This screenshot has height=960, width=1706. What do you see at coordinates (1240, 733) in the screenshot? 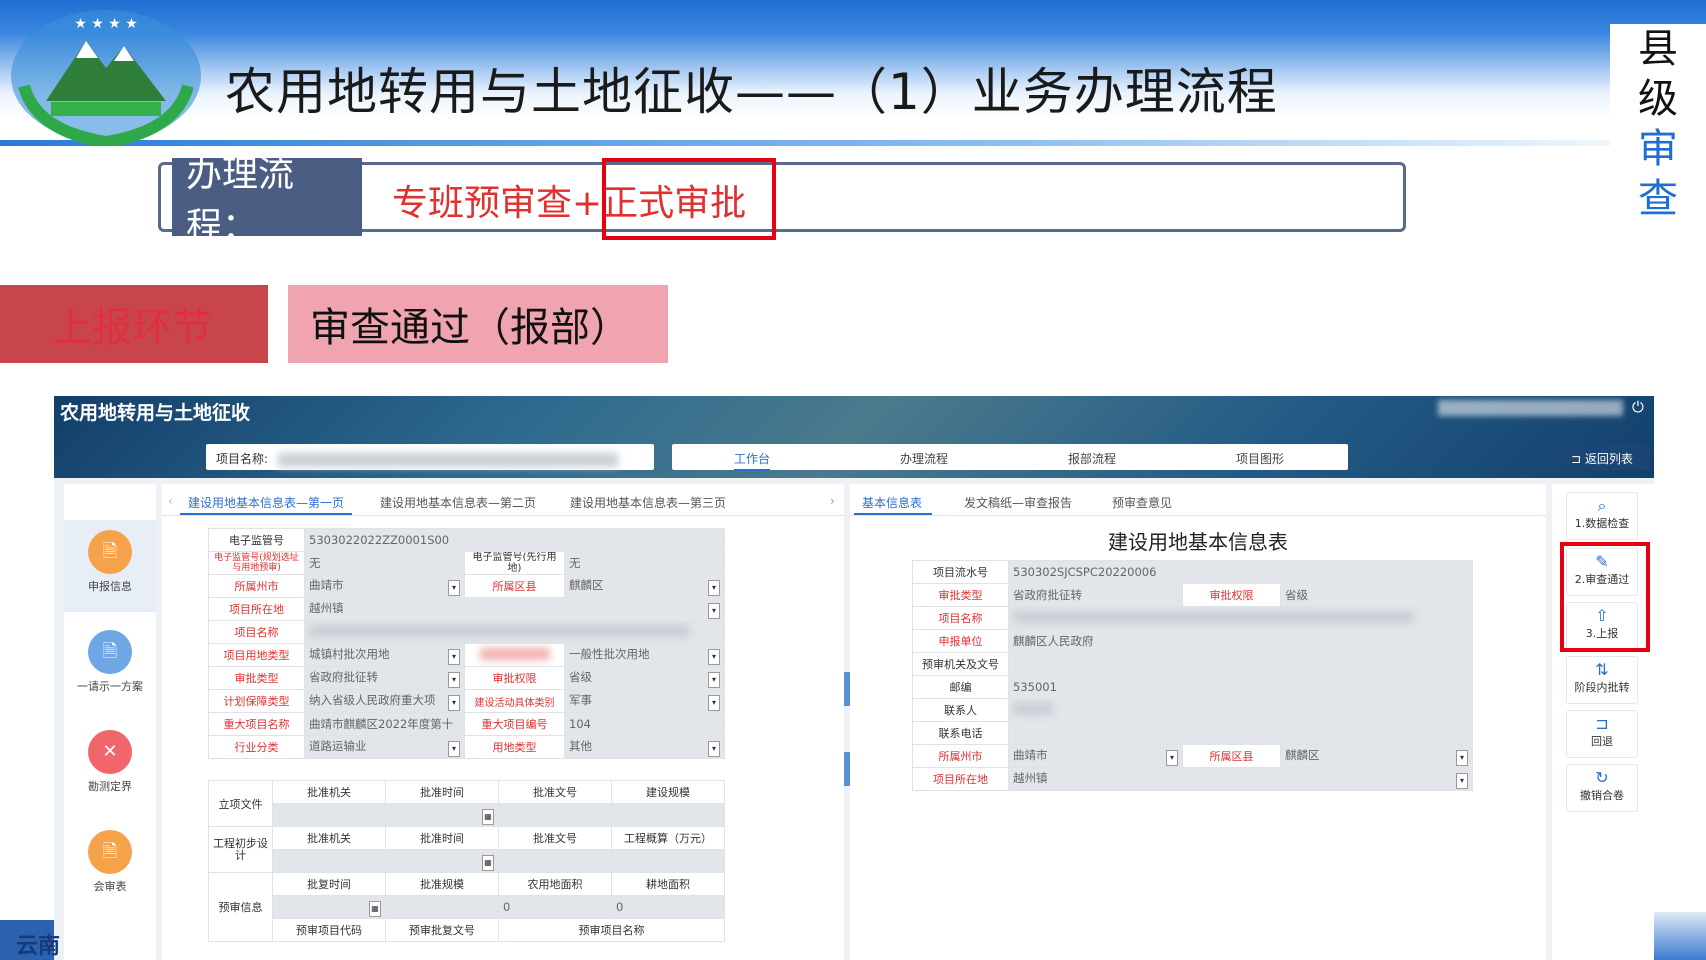
I see `phone-field` at bounding box center [1240, 733].